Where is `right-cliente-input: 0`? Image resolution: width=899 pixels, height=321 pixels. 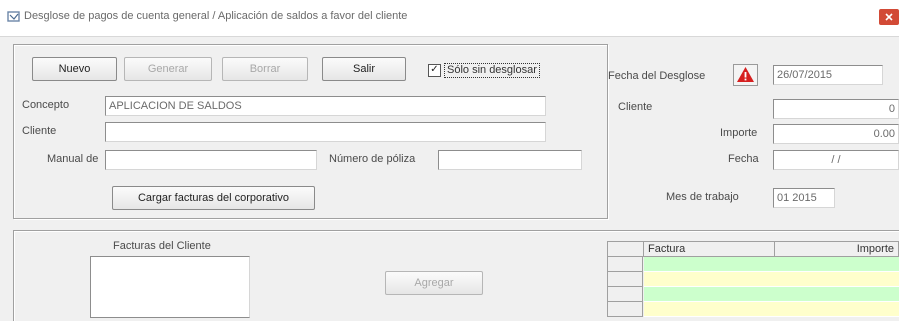
right-cliente-input: 0 is located at coordinates (836, 109).